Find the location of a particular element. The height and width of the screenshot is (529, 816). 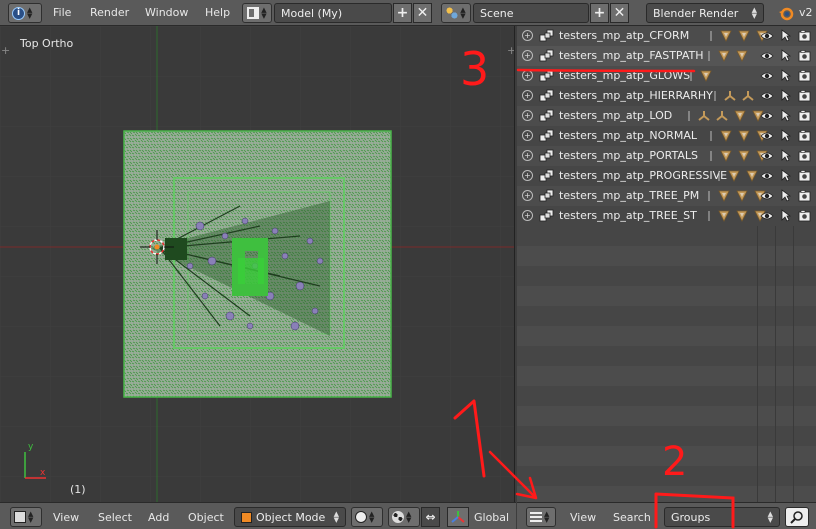

screen-layout-field: Model (My) is located at coordinates (333, 13).